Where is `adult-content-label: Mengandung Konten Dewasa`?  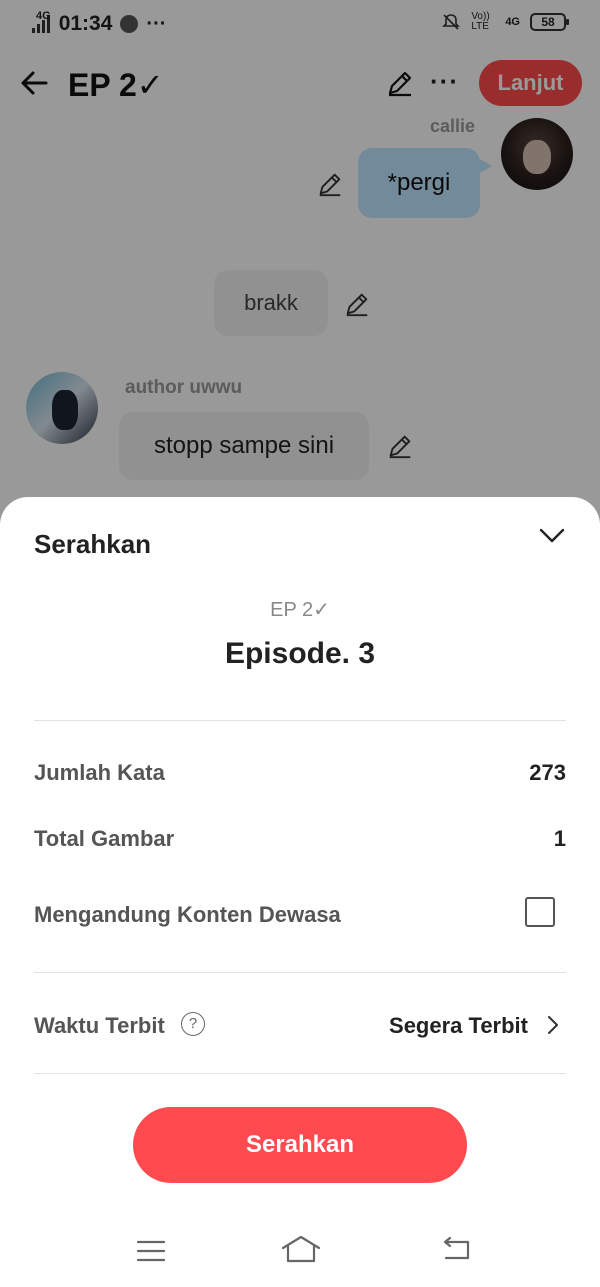 adult-content-label: Mengandung Konten Dewasa is located at coordinates (187, 914).